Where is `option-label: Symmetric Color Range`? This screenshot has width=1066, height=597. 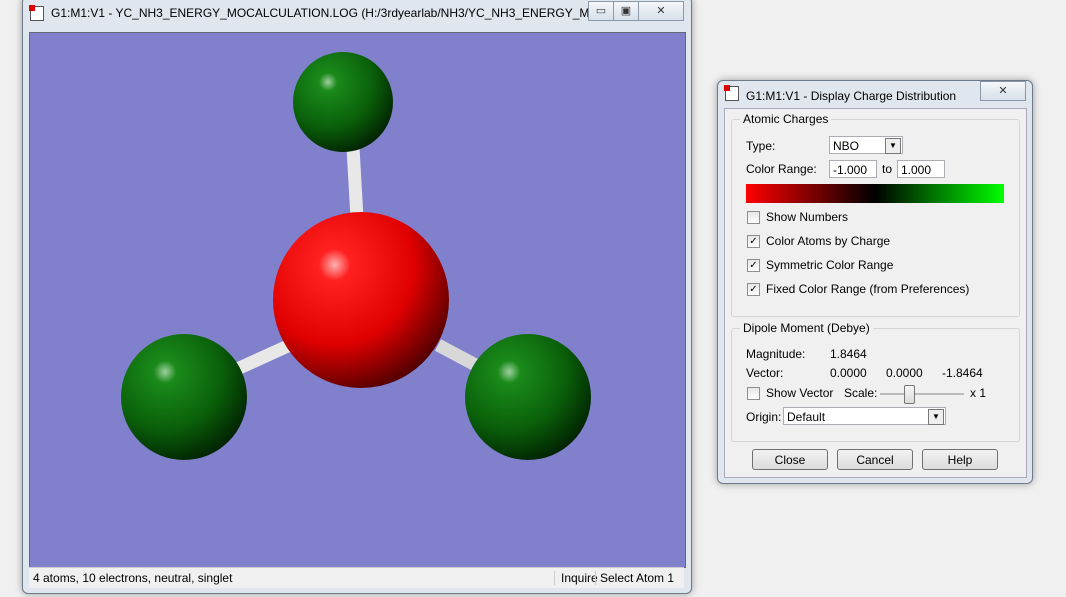 option-label: Symmetric Color Range is located at coordinates (830, 265).